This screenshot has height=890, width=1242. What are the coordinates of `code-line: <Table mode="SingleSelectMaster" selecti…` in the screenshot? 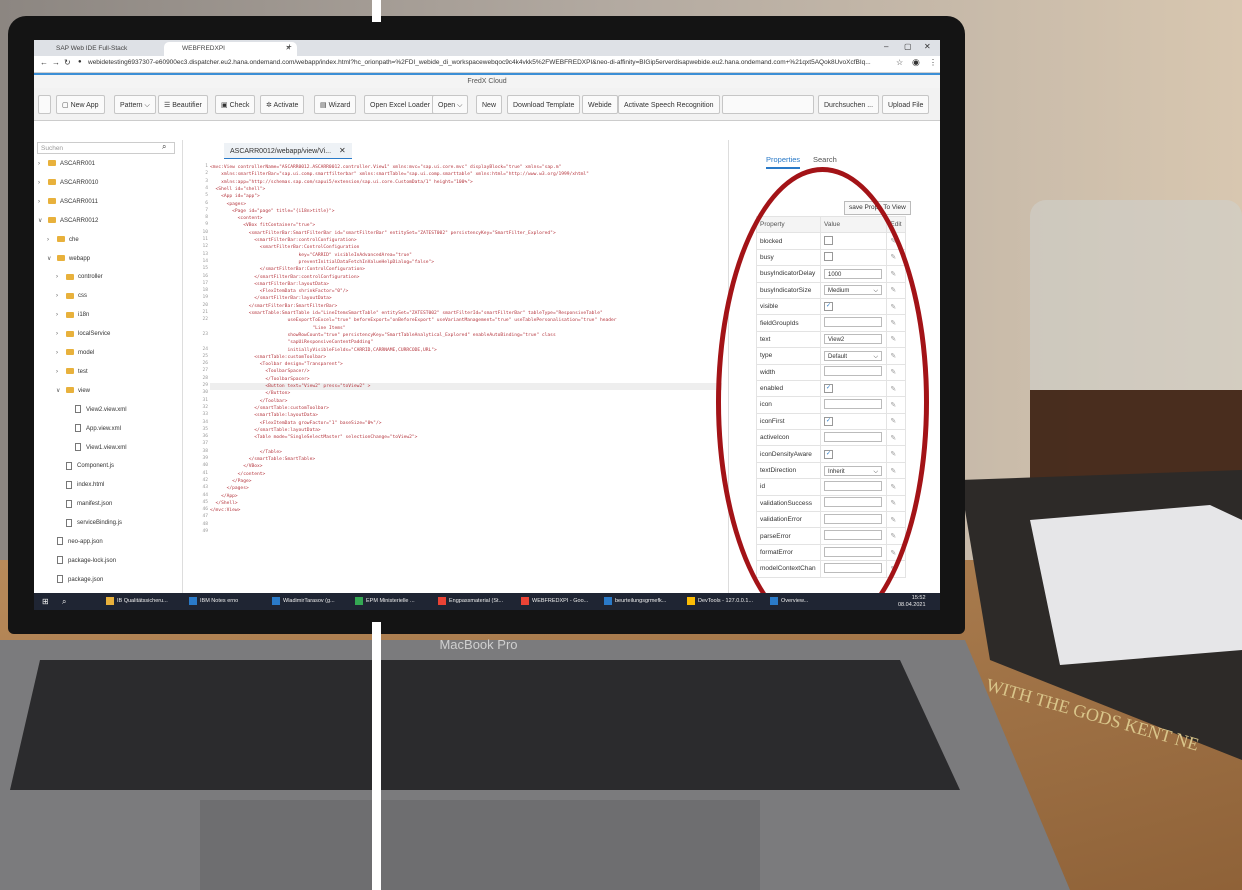 It's located at (466, 437).